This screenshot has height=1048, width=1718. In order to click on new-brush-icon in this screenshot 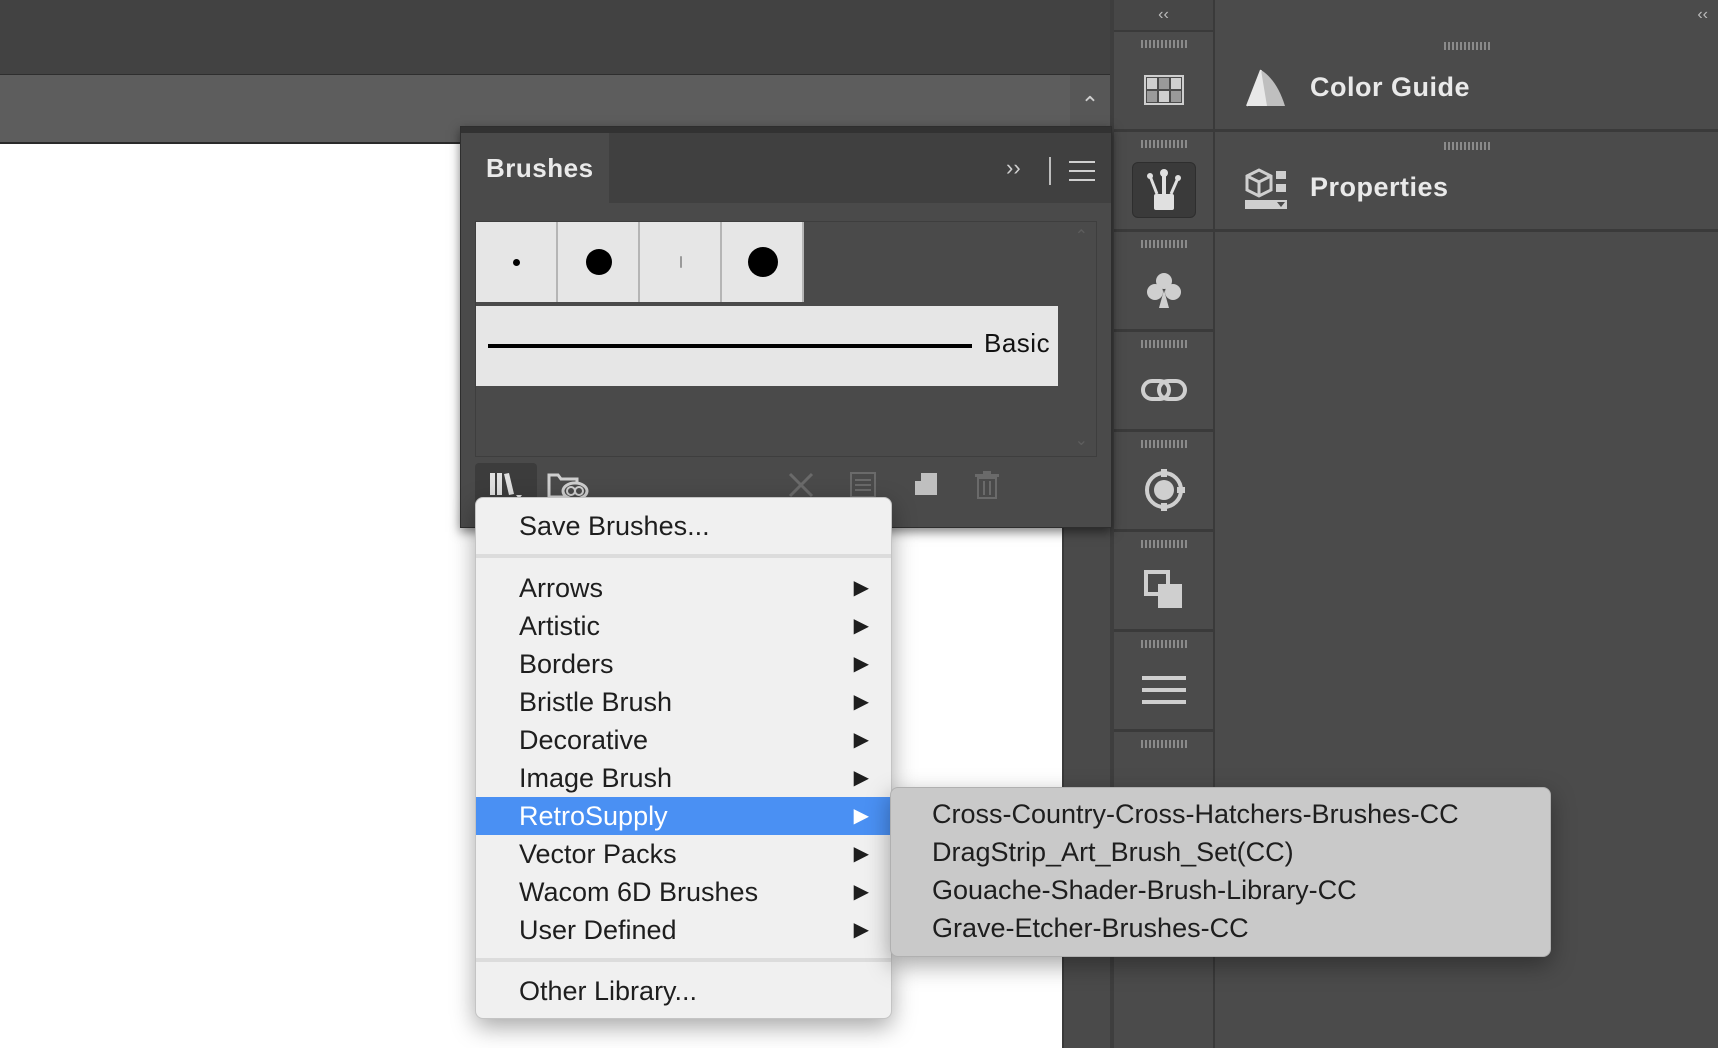, I will do `click(926, 484)`.